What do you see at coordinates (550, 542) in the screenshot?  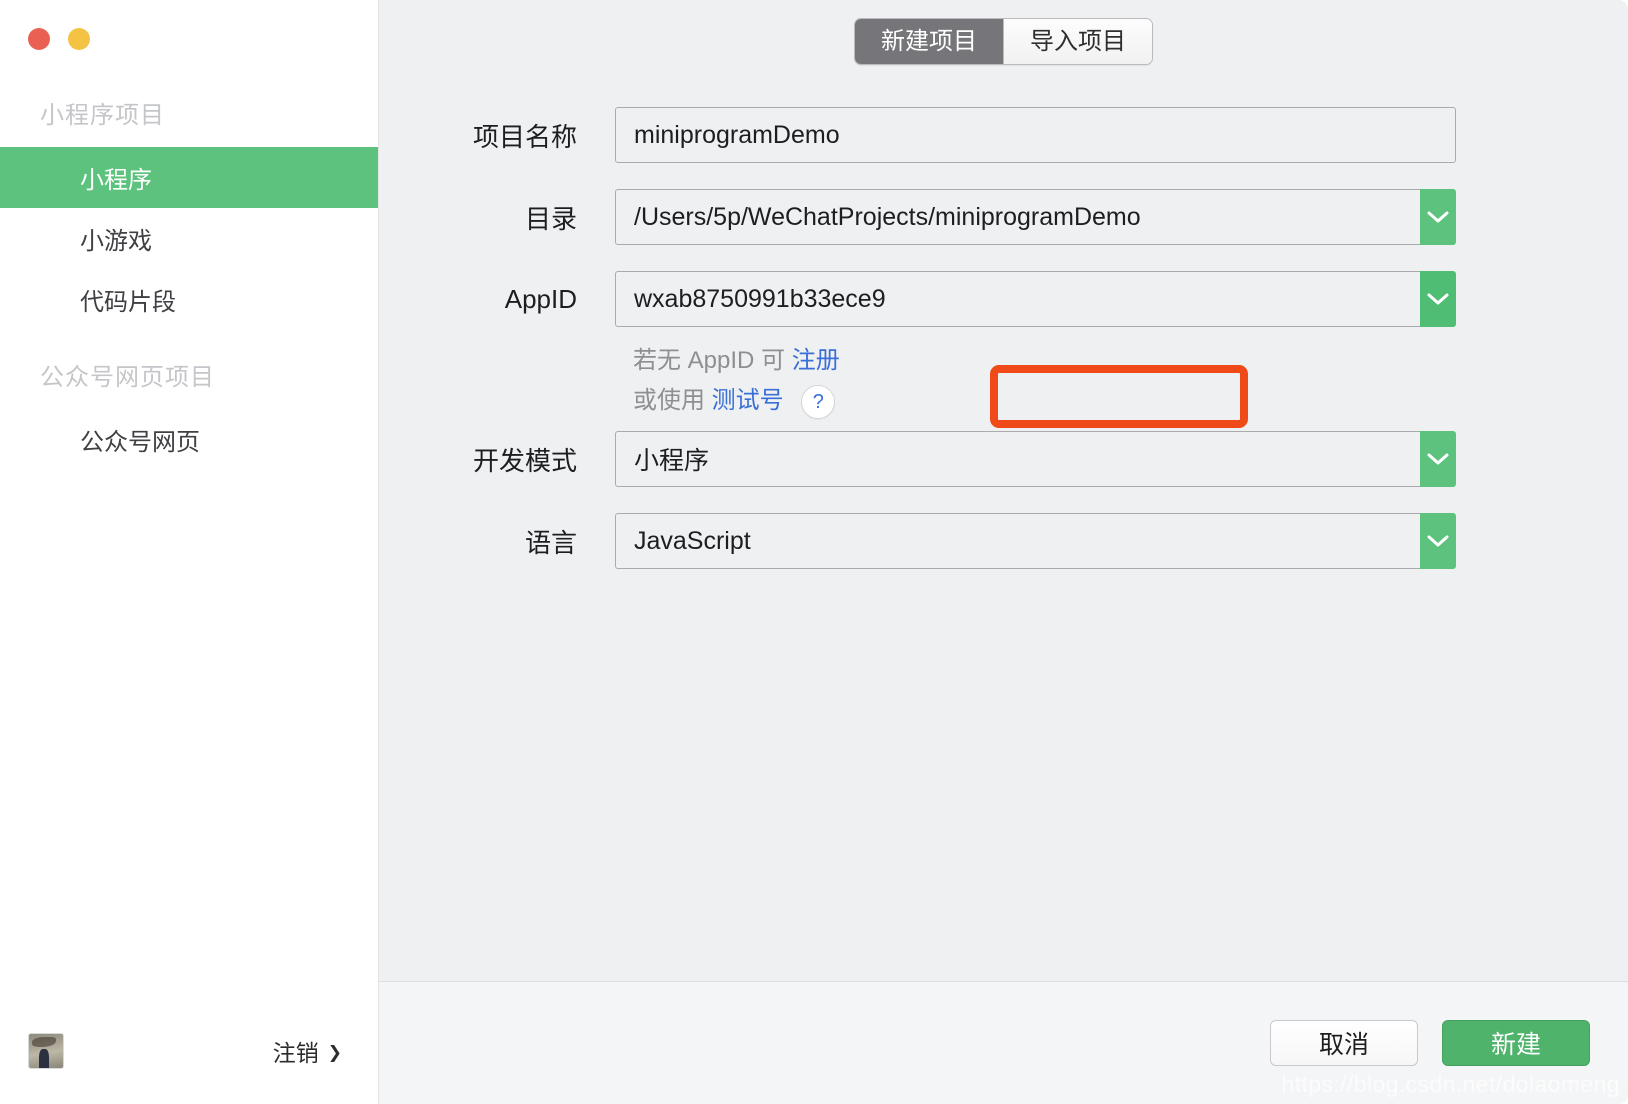 I see `label-language: 语言` at bounding box center [550, 542].